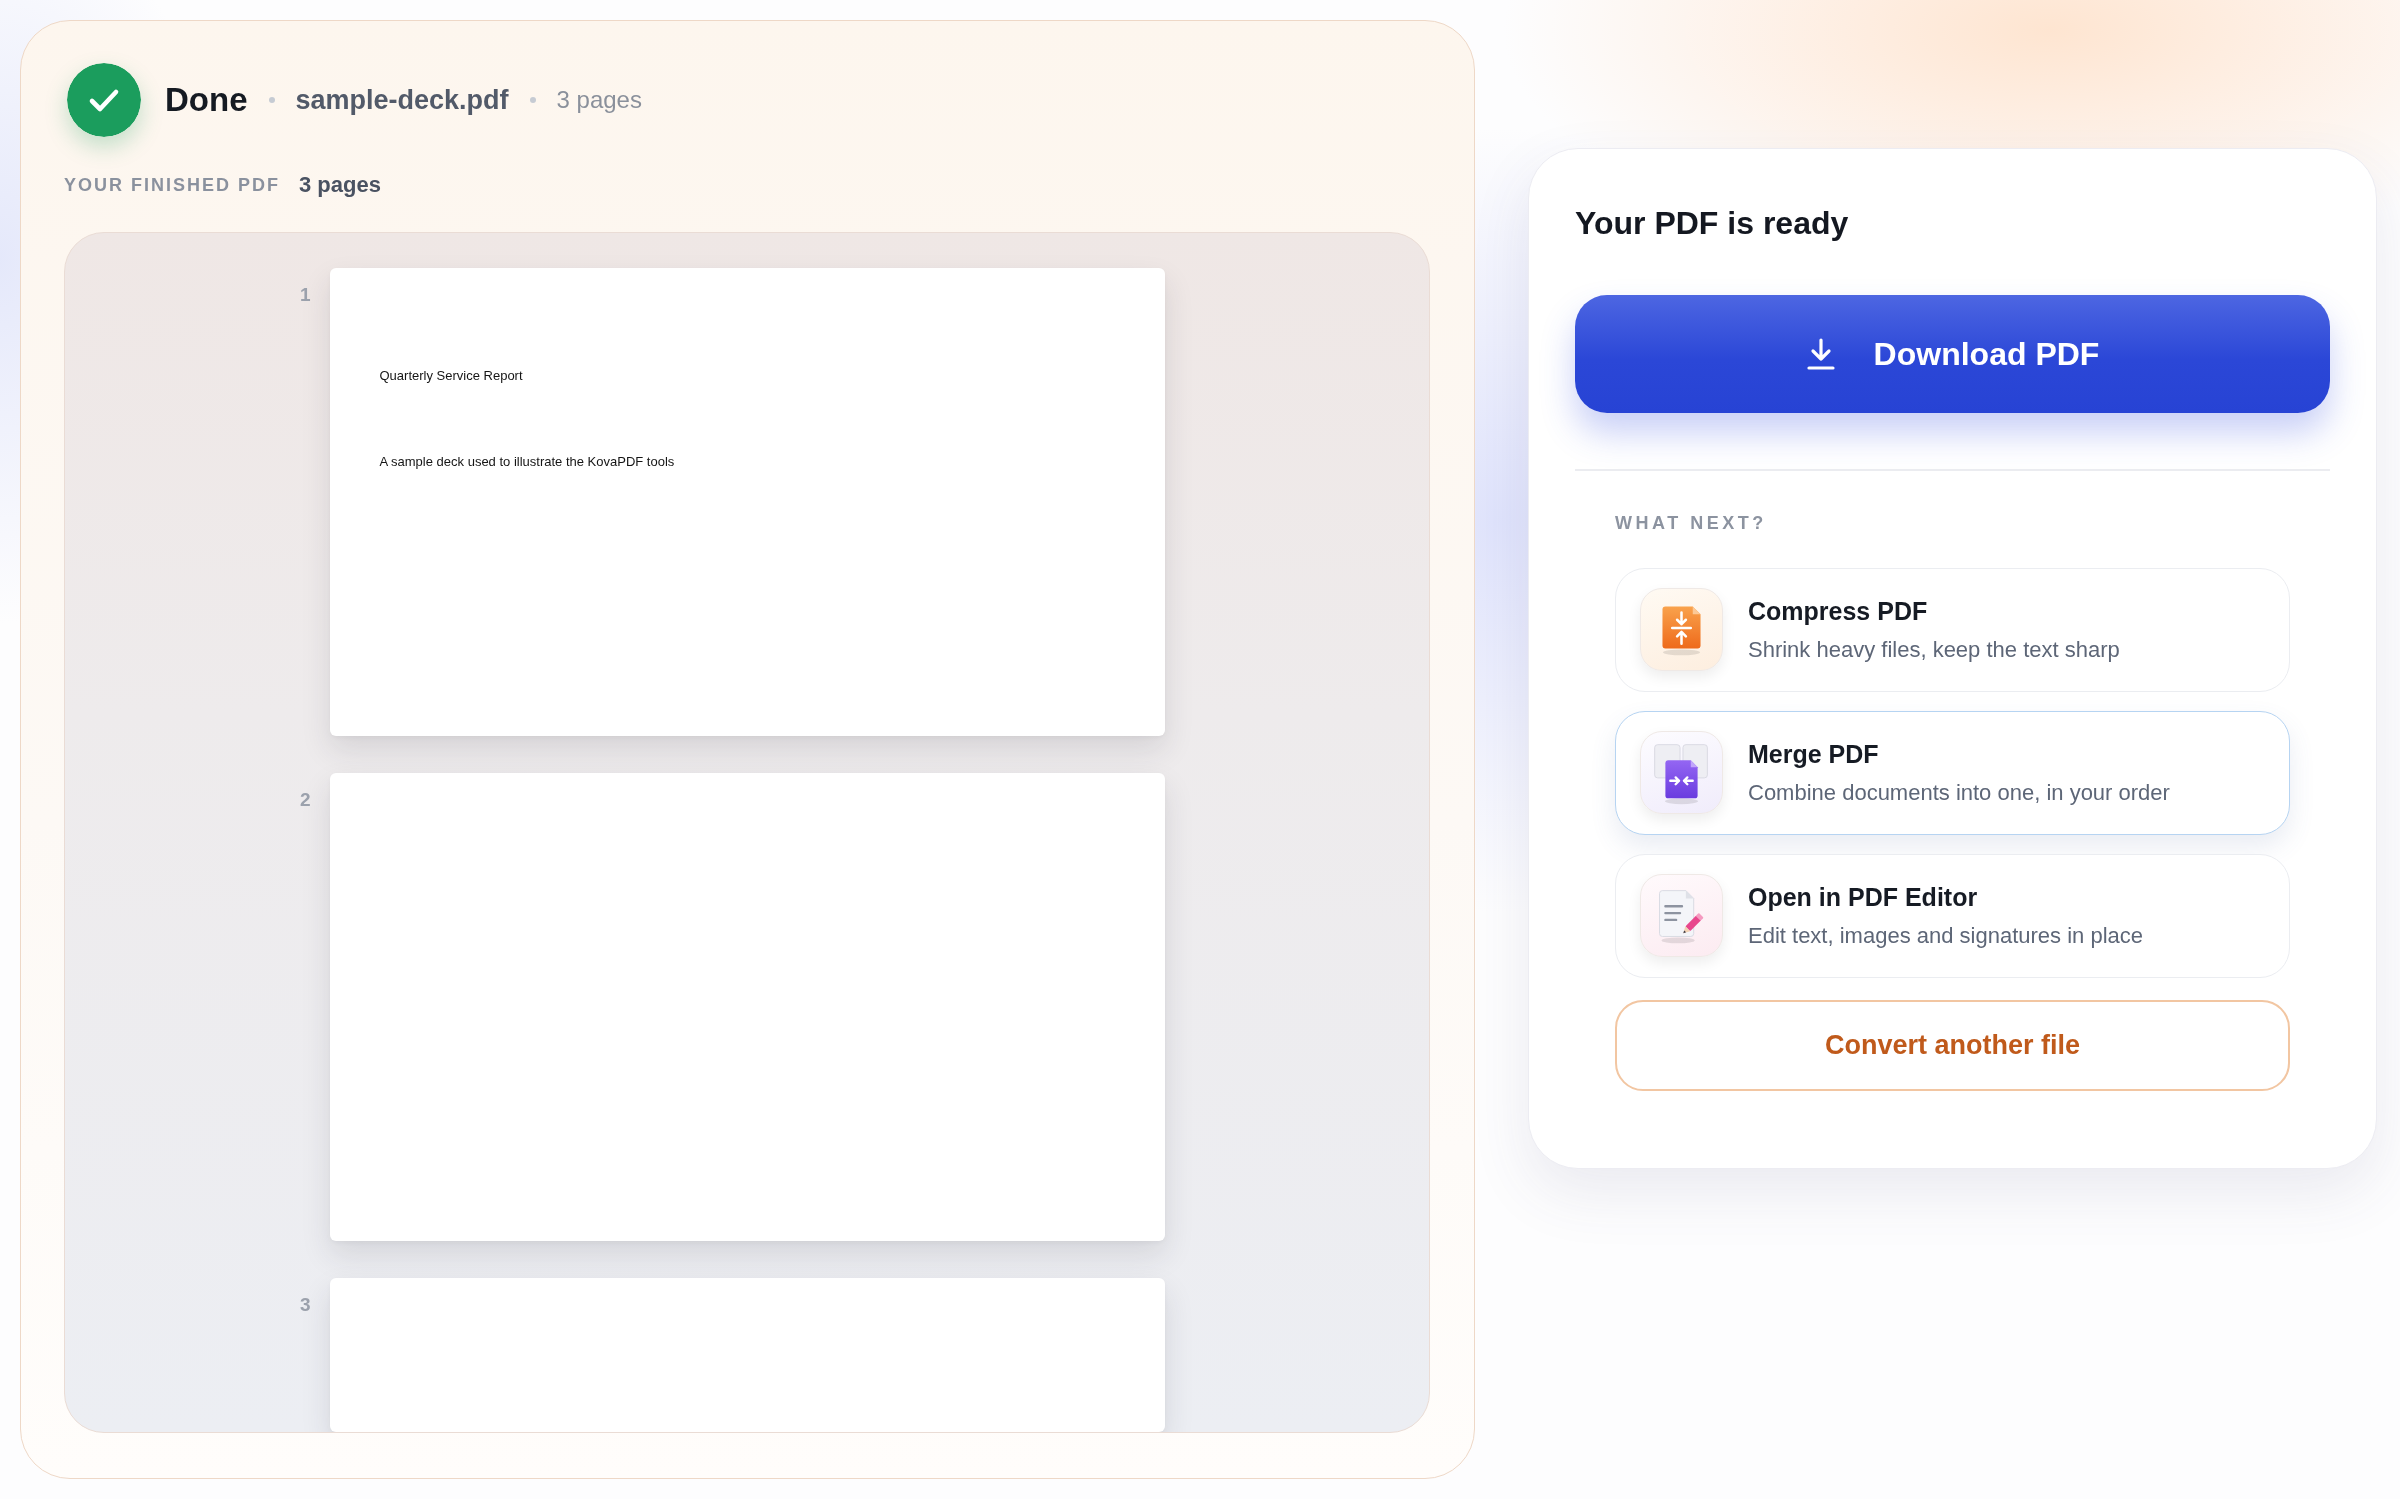  Describe the element at coordinates (527, 462) in the screenshot. I see `page-text: A sample deck used to illustrate the KovaPDF tools` at that location.